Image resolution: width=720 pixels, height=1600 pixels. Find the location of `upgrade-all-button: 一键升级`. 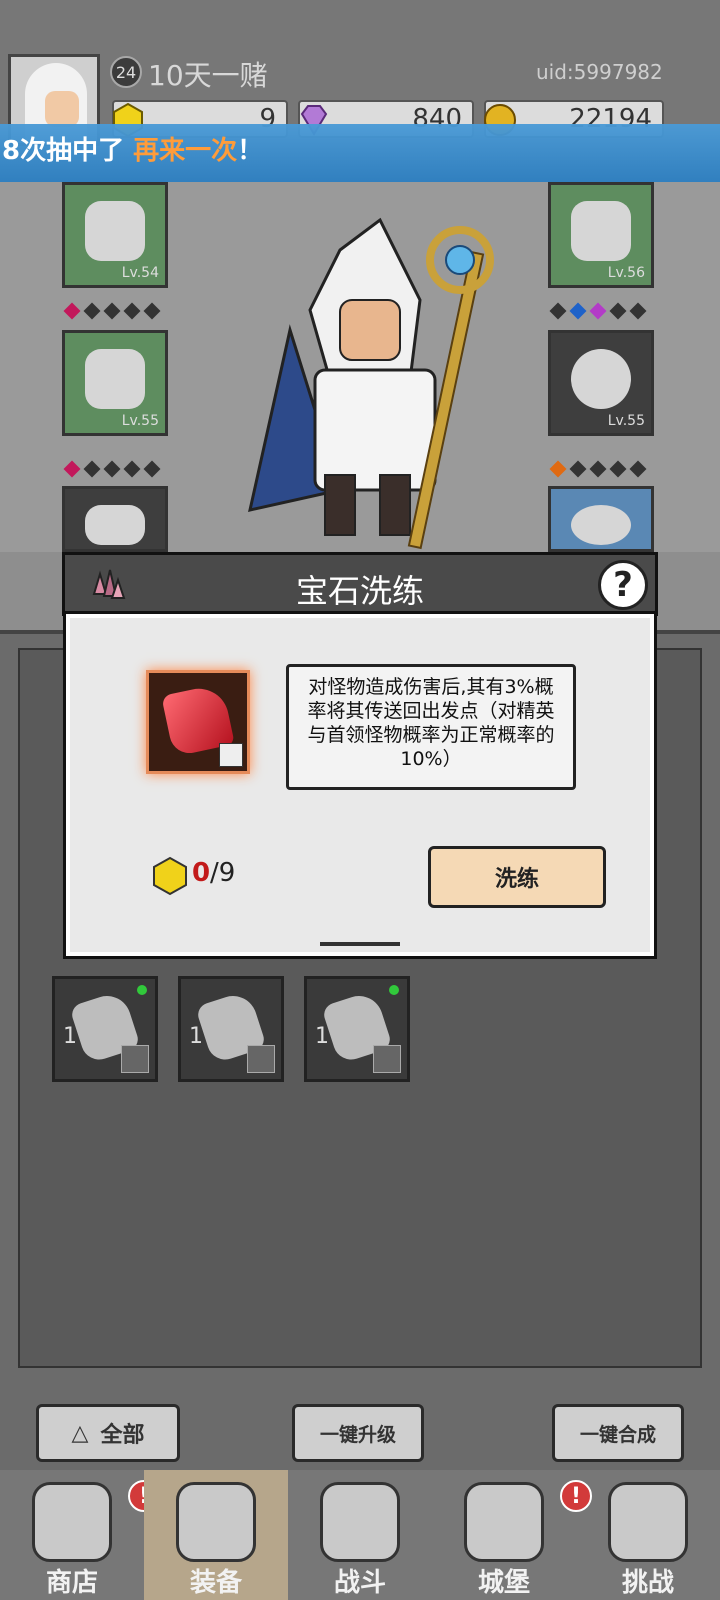

upgrade-all-button: 一键升级 is located at coordinates (358, 1433).